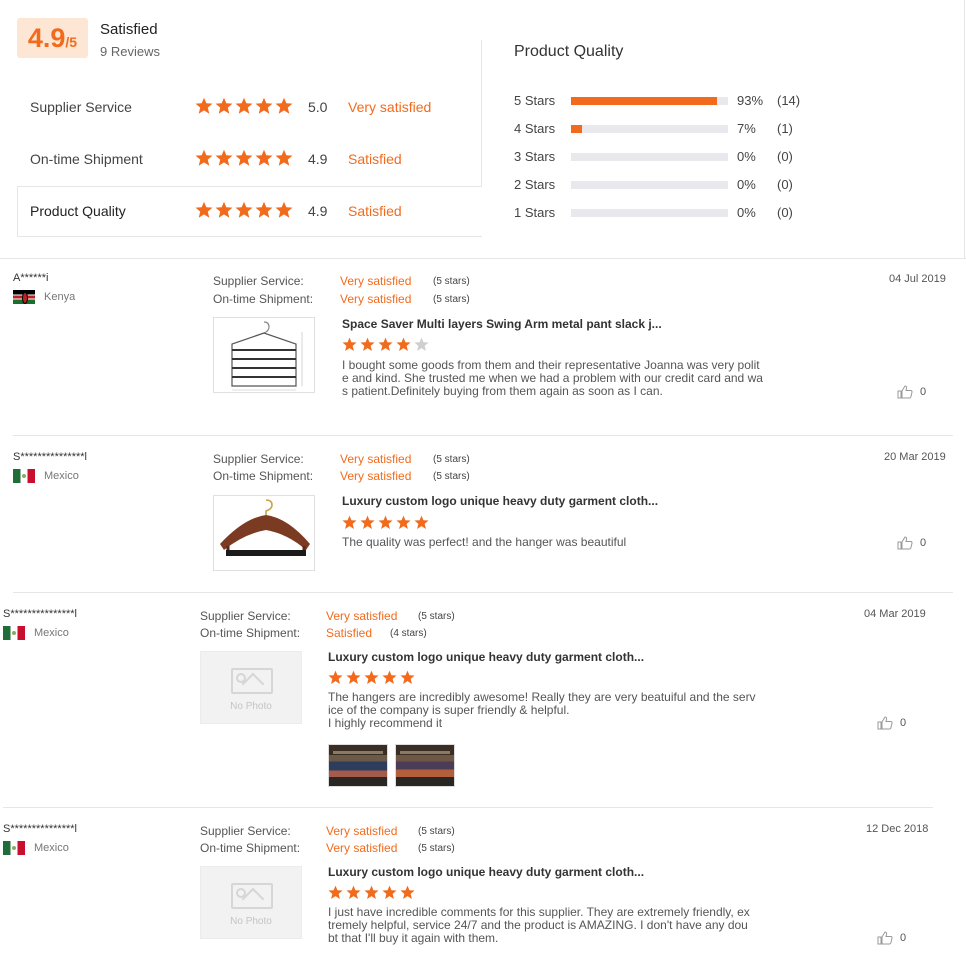 The width and height of the screenshot is (966, 958). Describe the element at coordinates (52, 38) in the screenshot. I see `overall-score-badge: 4.9/5` at that location.